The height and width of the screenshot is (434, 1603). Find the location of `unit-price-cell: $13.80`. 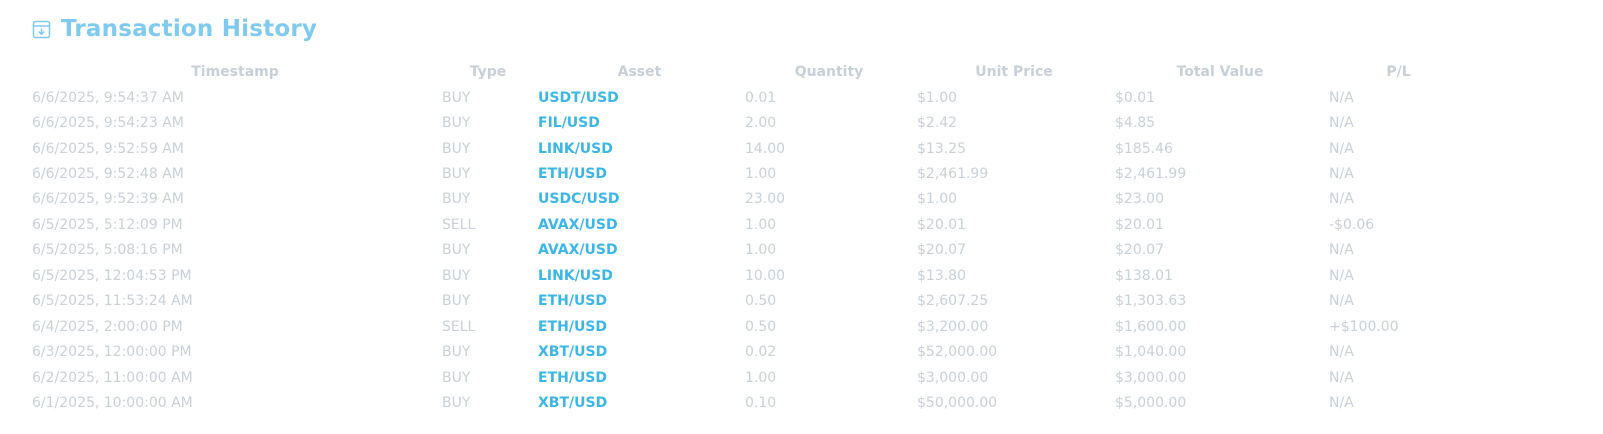

unit-price-cell: $13.80 is located at coordinates (941, 275).